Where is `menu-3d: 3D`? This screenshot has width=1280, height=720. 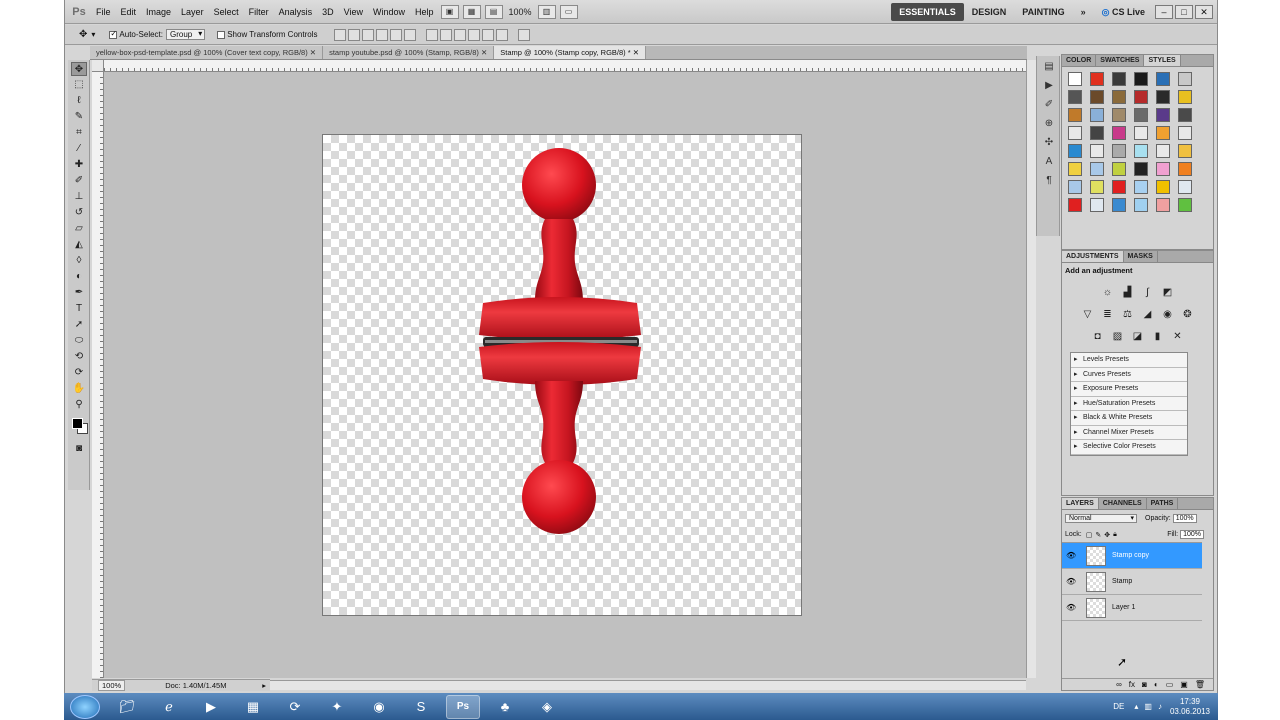
menu-3d: 3D is located at coordinates (328, 12).